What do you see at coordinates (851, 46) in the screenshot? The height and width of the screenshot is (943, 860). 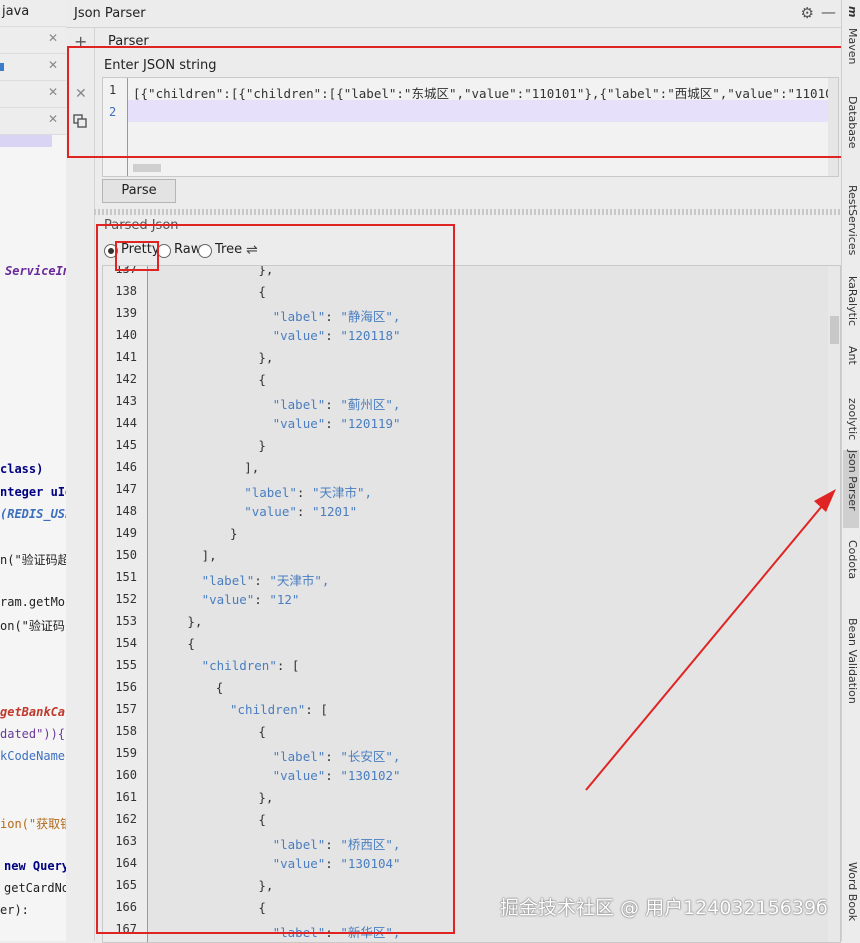 I see `tool-maven: Maven` at bounding box center [851, 46].